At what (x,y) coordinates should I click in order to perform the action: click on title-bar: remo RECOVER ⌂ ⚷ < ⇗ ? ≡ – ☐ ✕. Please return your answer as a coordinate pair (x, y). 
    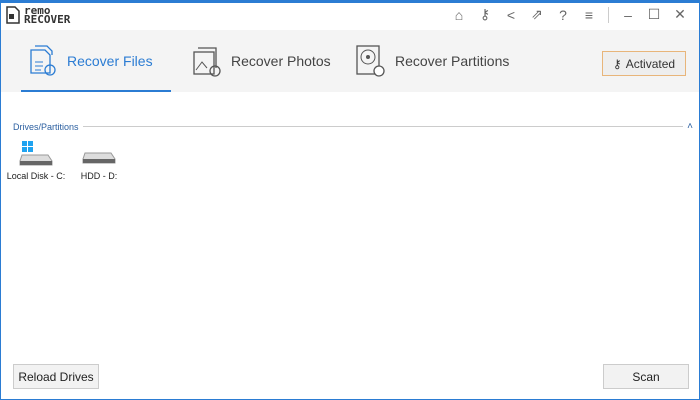
    Looking at the image, I should click on (350, 16).